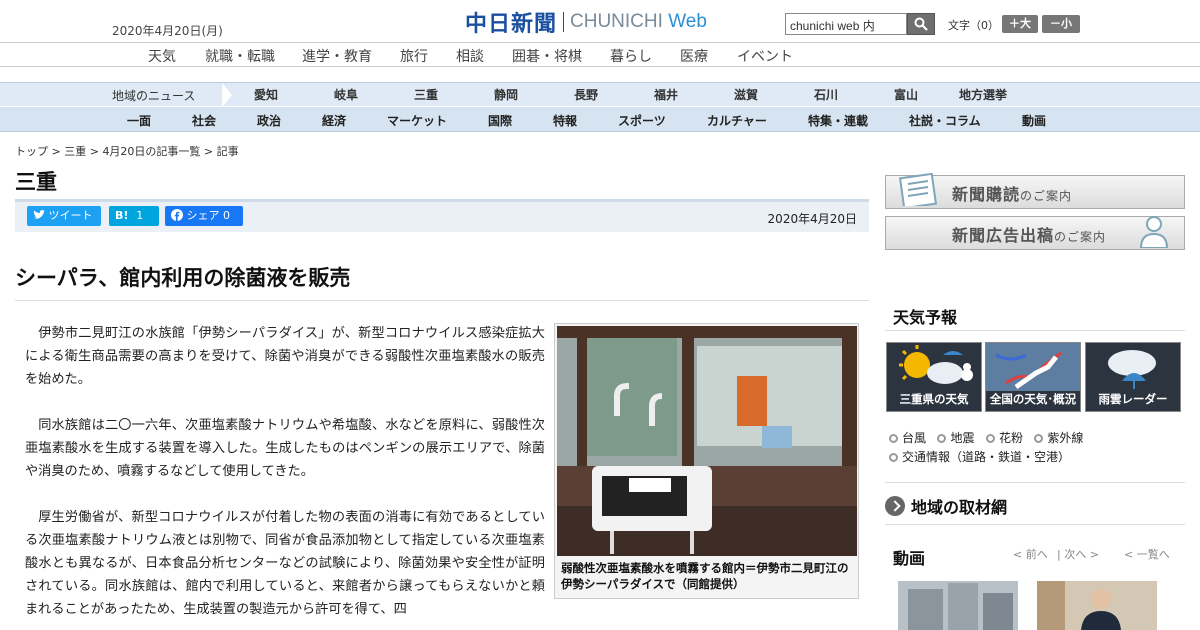 The height and width of the screenshot is (630, 1200). Describe the element at coordinates (1029, 235) in the screenshot. I see `advertise-label: 新聞広告出稿のご案内` at that location.